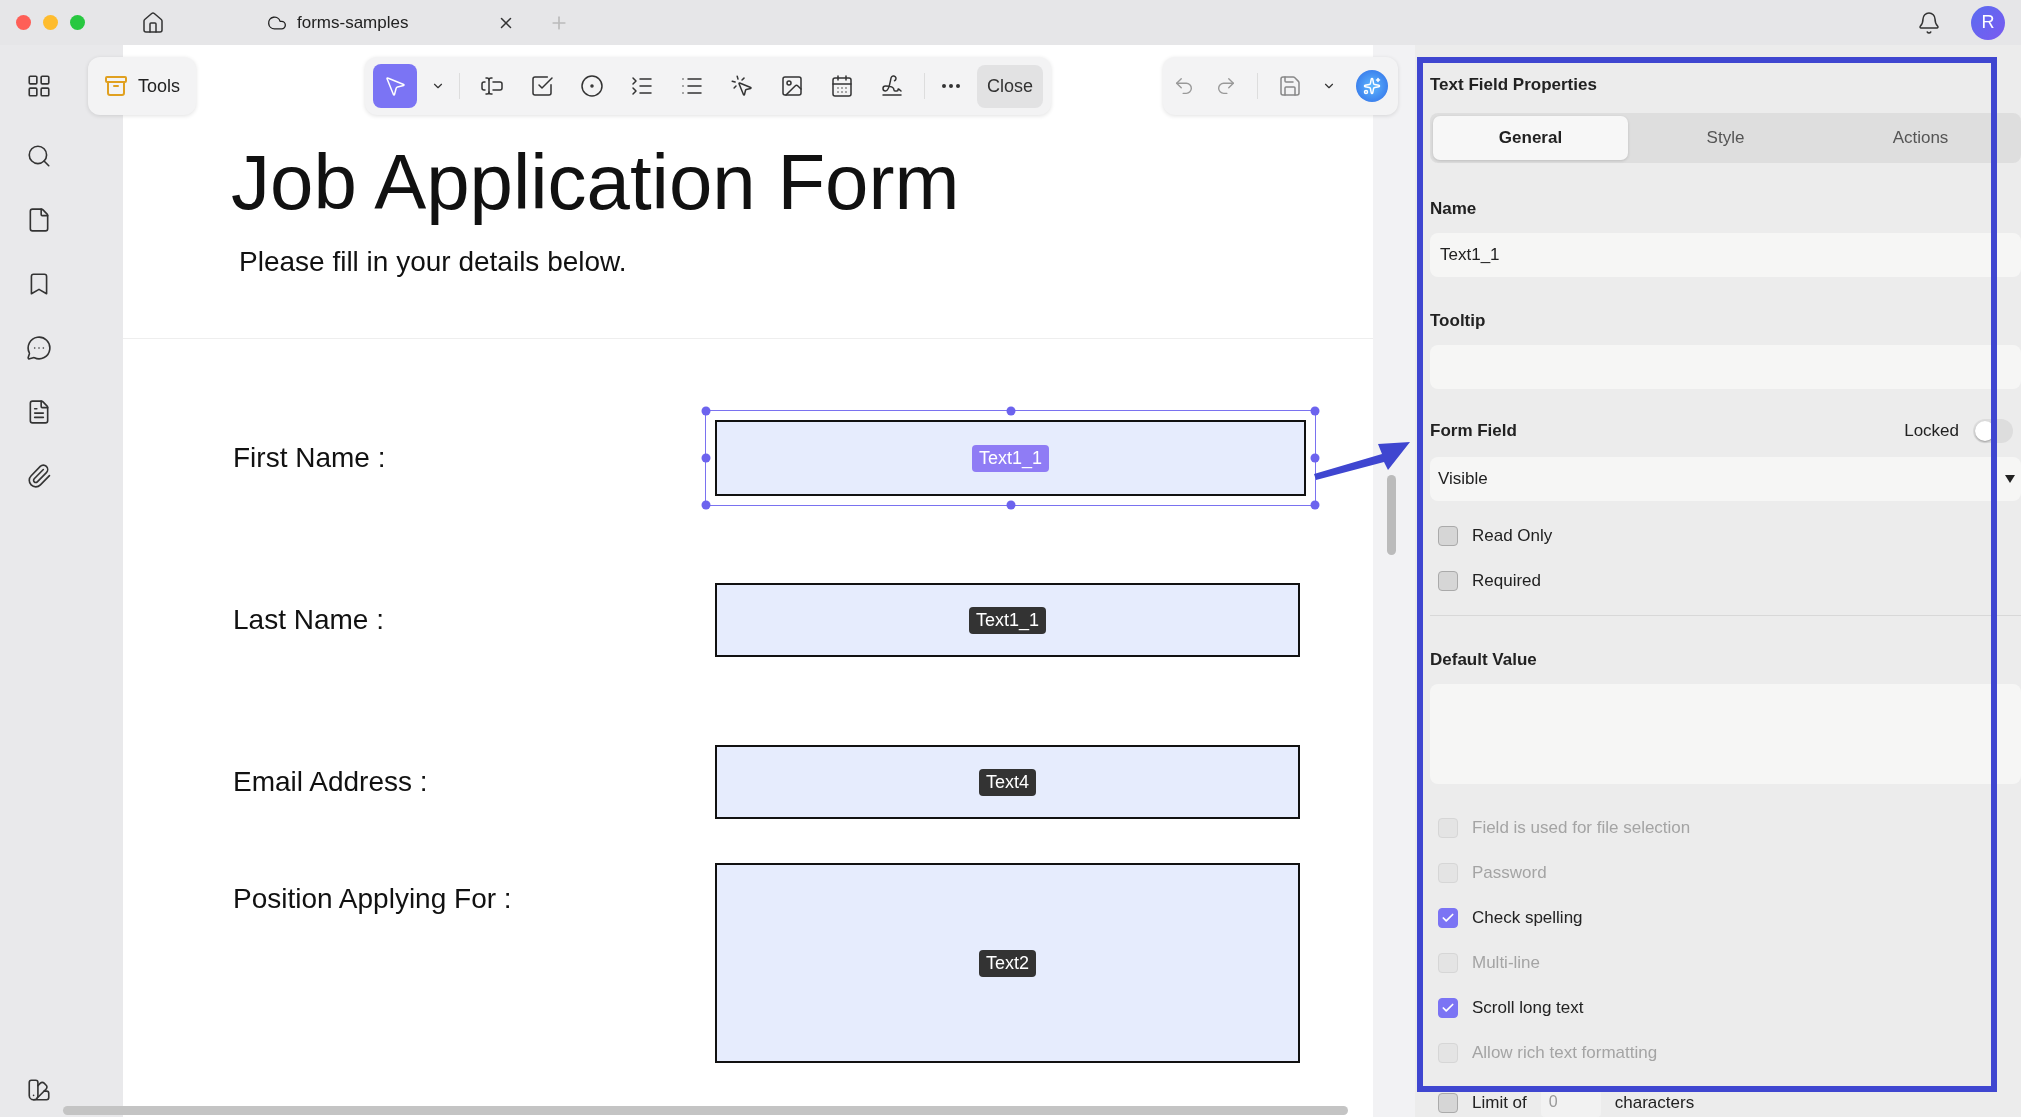 The image size is (2021, 1117). Describe the element at coordinates (39, 86) in the screenshot. I see `apps-grid-icon` at that location.